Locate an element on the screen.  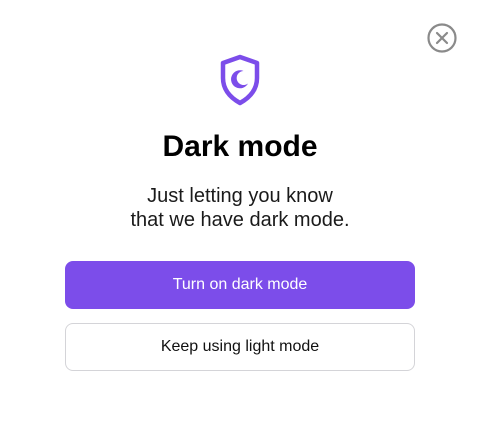
keep-light-mode-button: Keep using light mode is located at coordinates (240, 347).